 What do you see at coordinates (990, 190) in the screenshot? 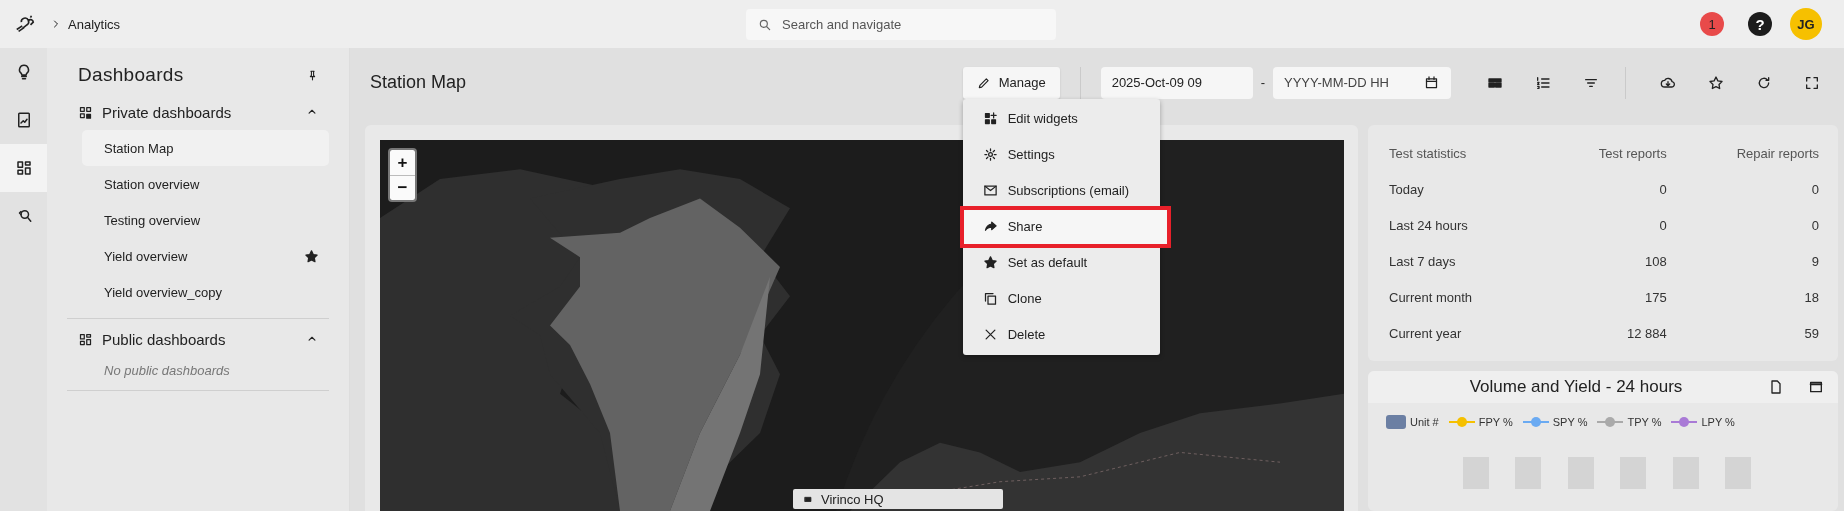
I see `envelope-icon` at bounding box center [990, 190].